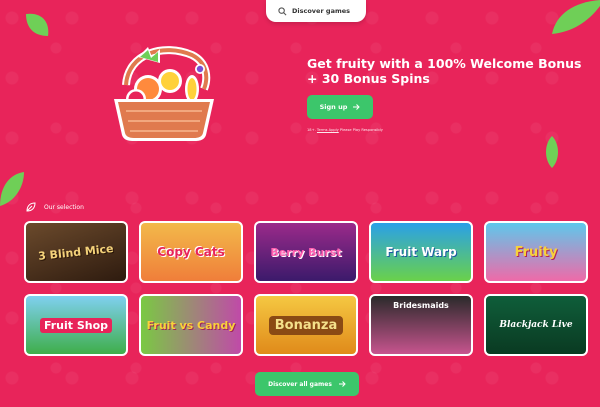 The height and width of the screenshot is (407, 600). Describe the element at coordinates (368, 78) in the screenshot. I see `hero-title-line2: + 30 Bonus Spins` at that location.